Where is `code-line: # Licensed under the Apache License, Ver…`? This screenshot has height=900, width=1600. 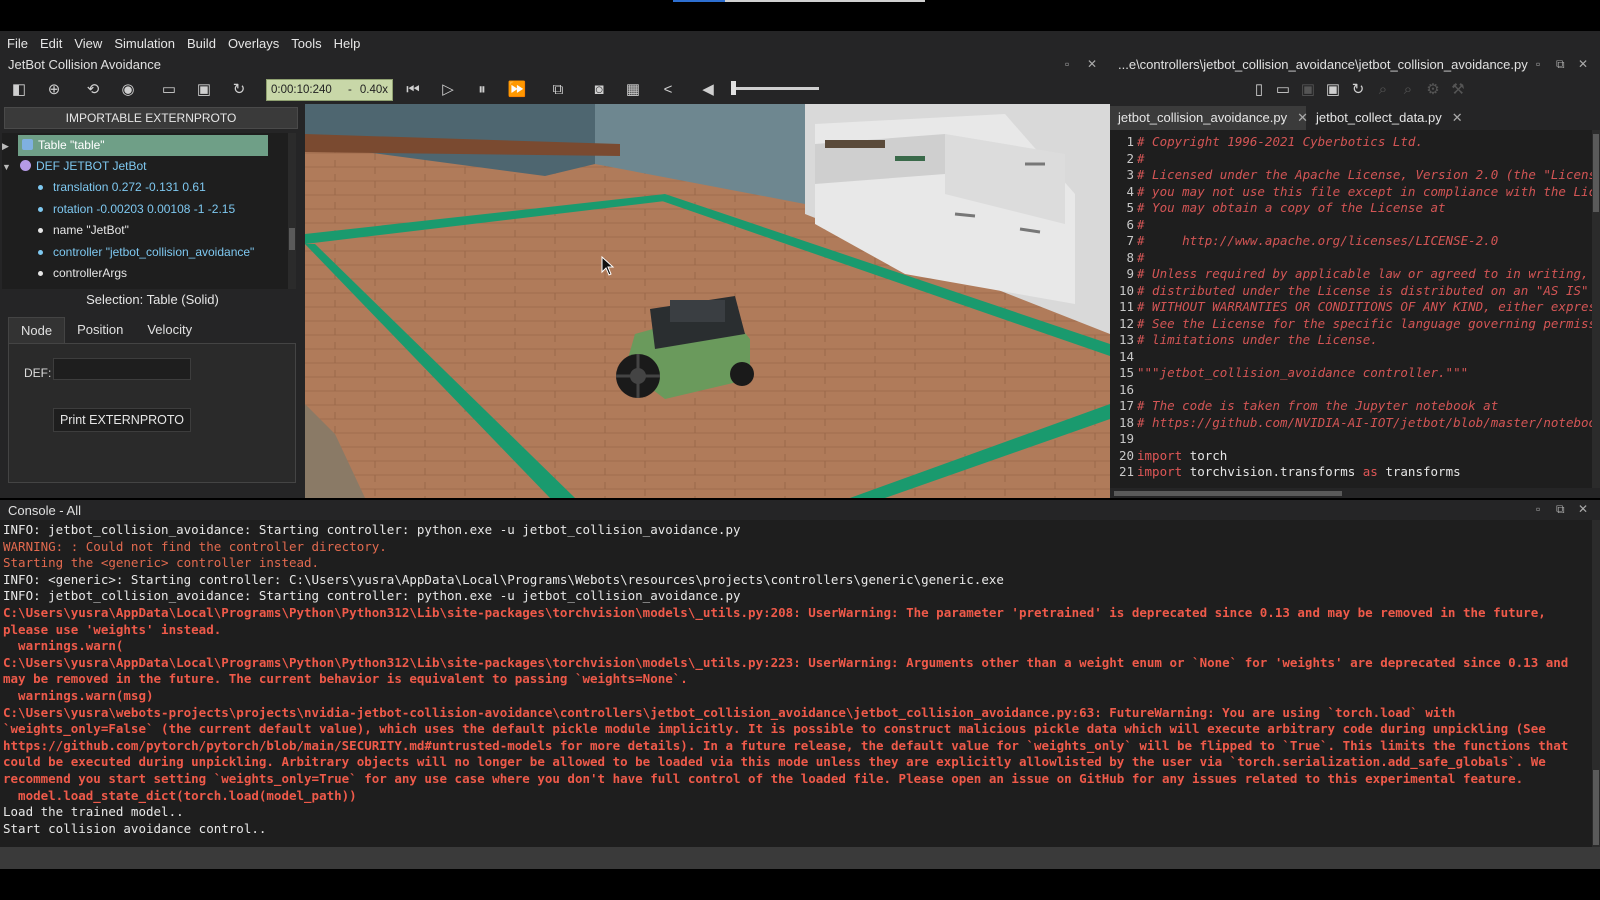 code-line: # Licensed under the Apache License, Ver… is located at coordinates (1364, 174).